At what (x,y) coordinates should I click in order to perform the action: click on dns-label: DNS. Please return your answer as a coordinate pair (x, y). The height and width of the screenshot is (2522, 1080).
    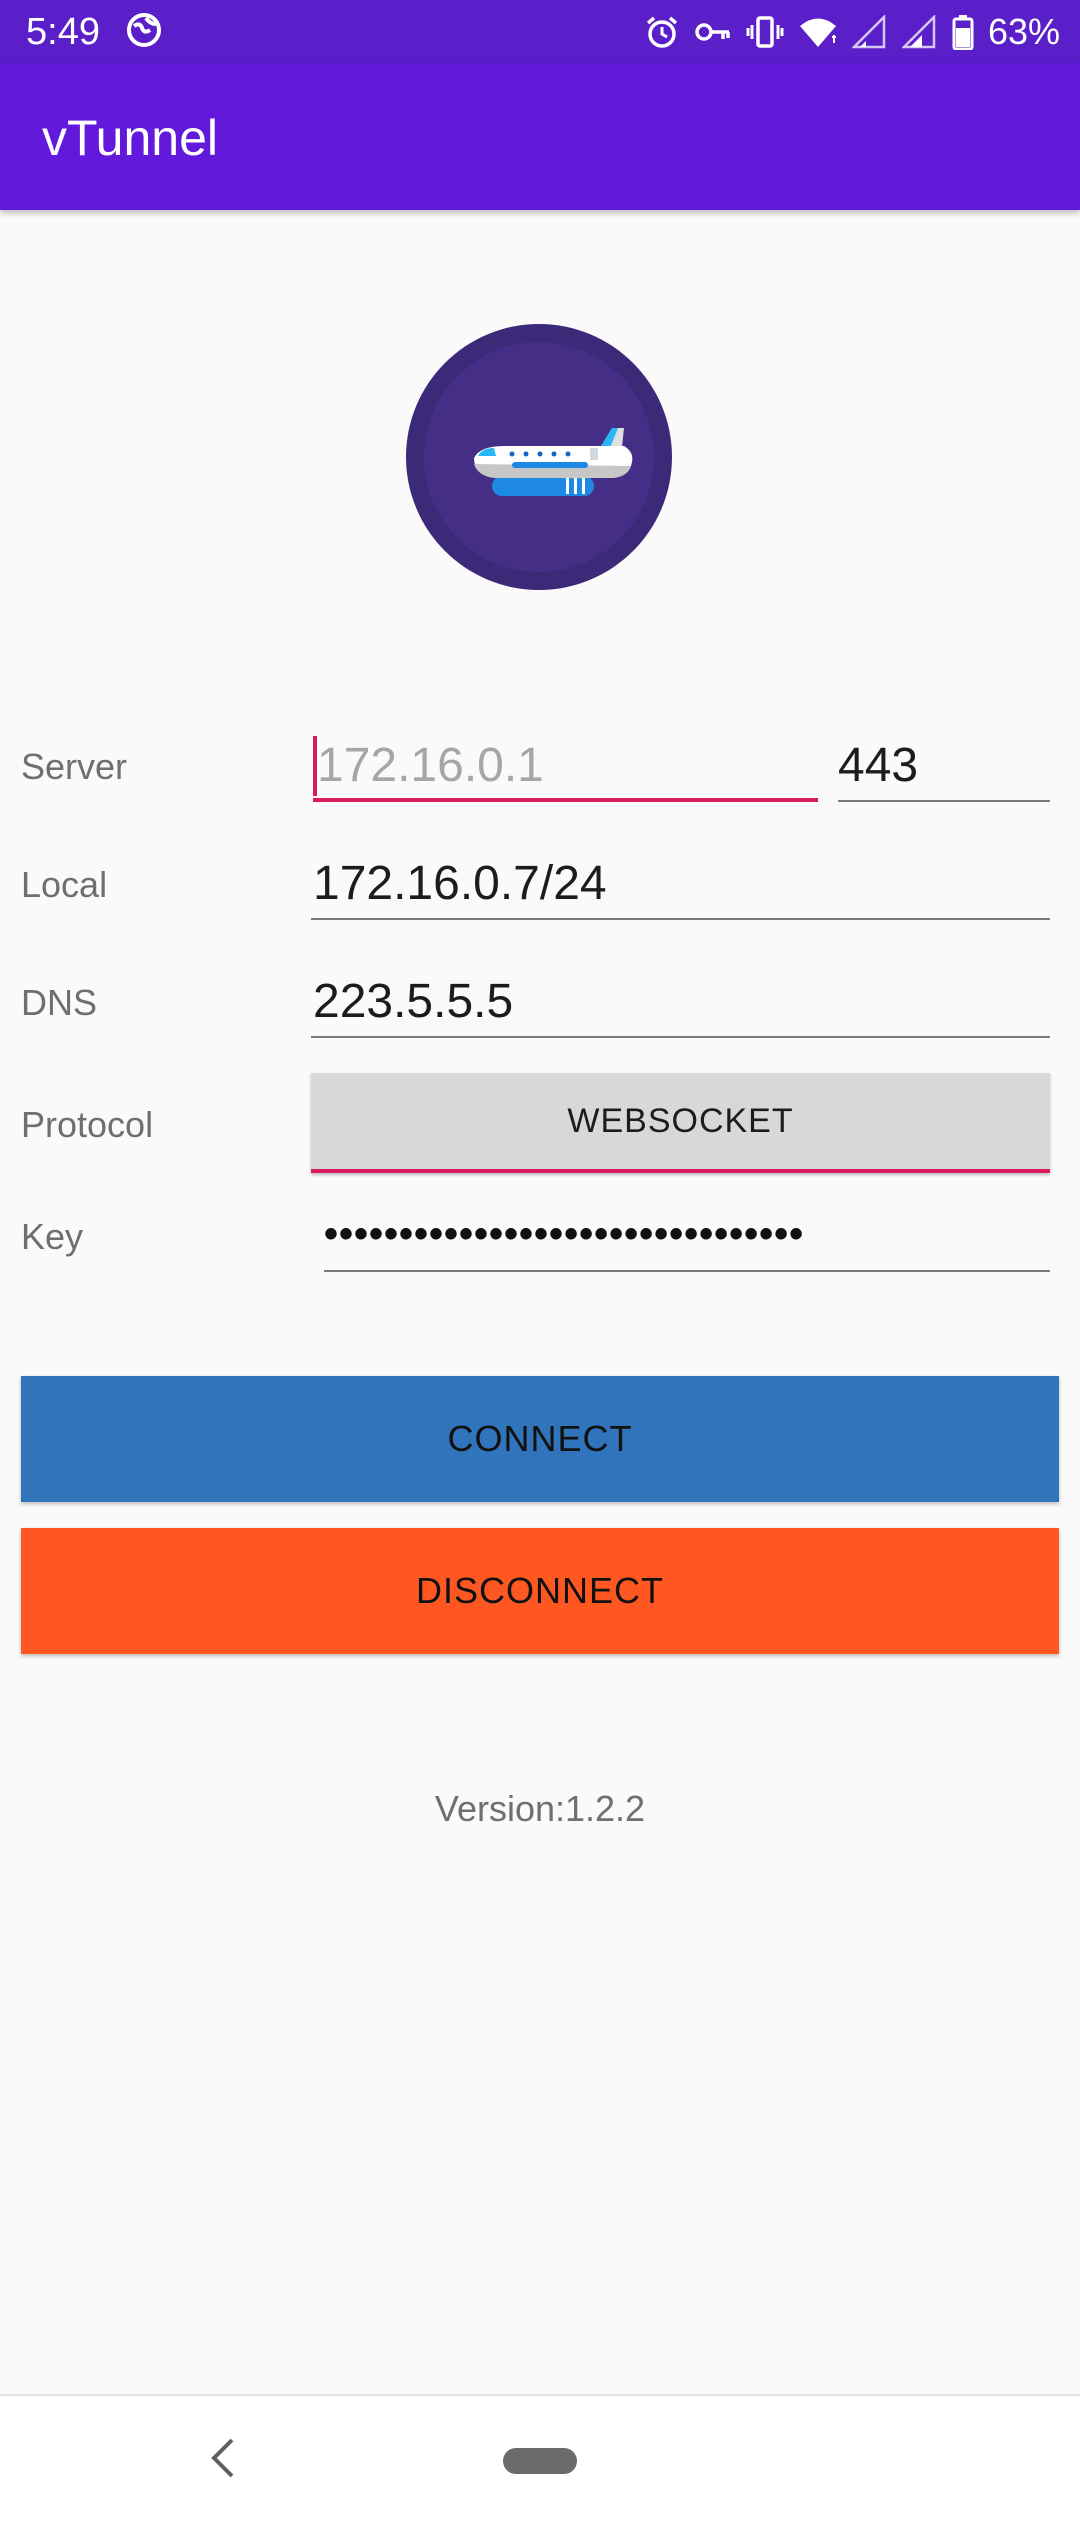
    Looking at the image, I should click on (59, 1002).